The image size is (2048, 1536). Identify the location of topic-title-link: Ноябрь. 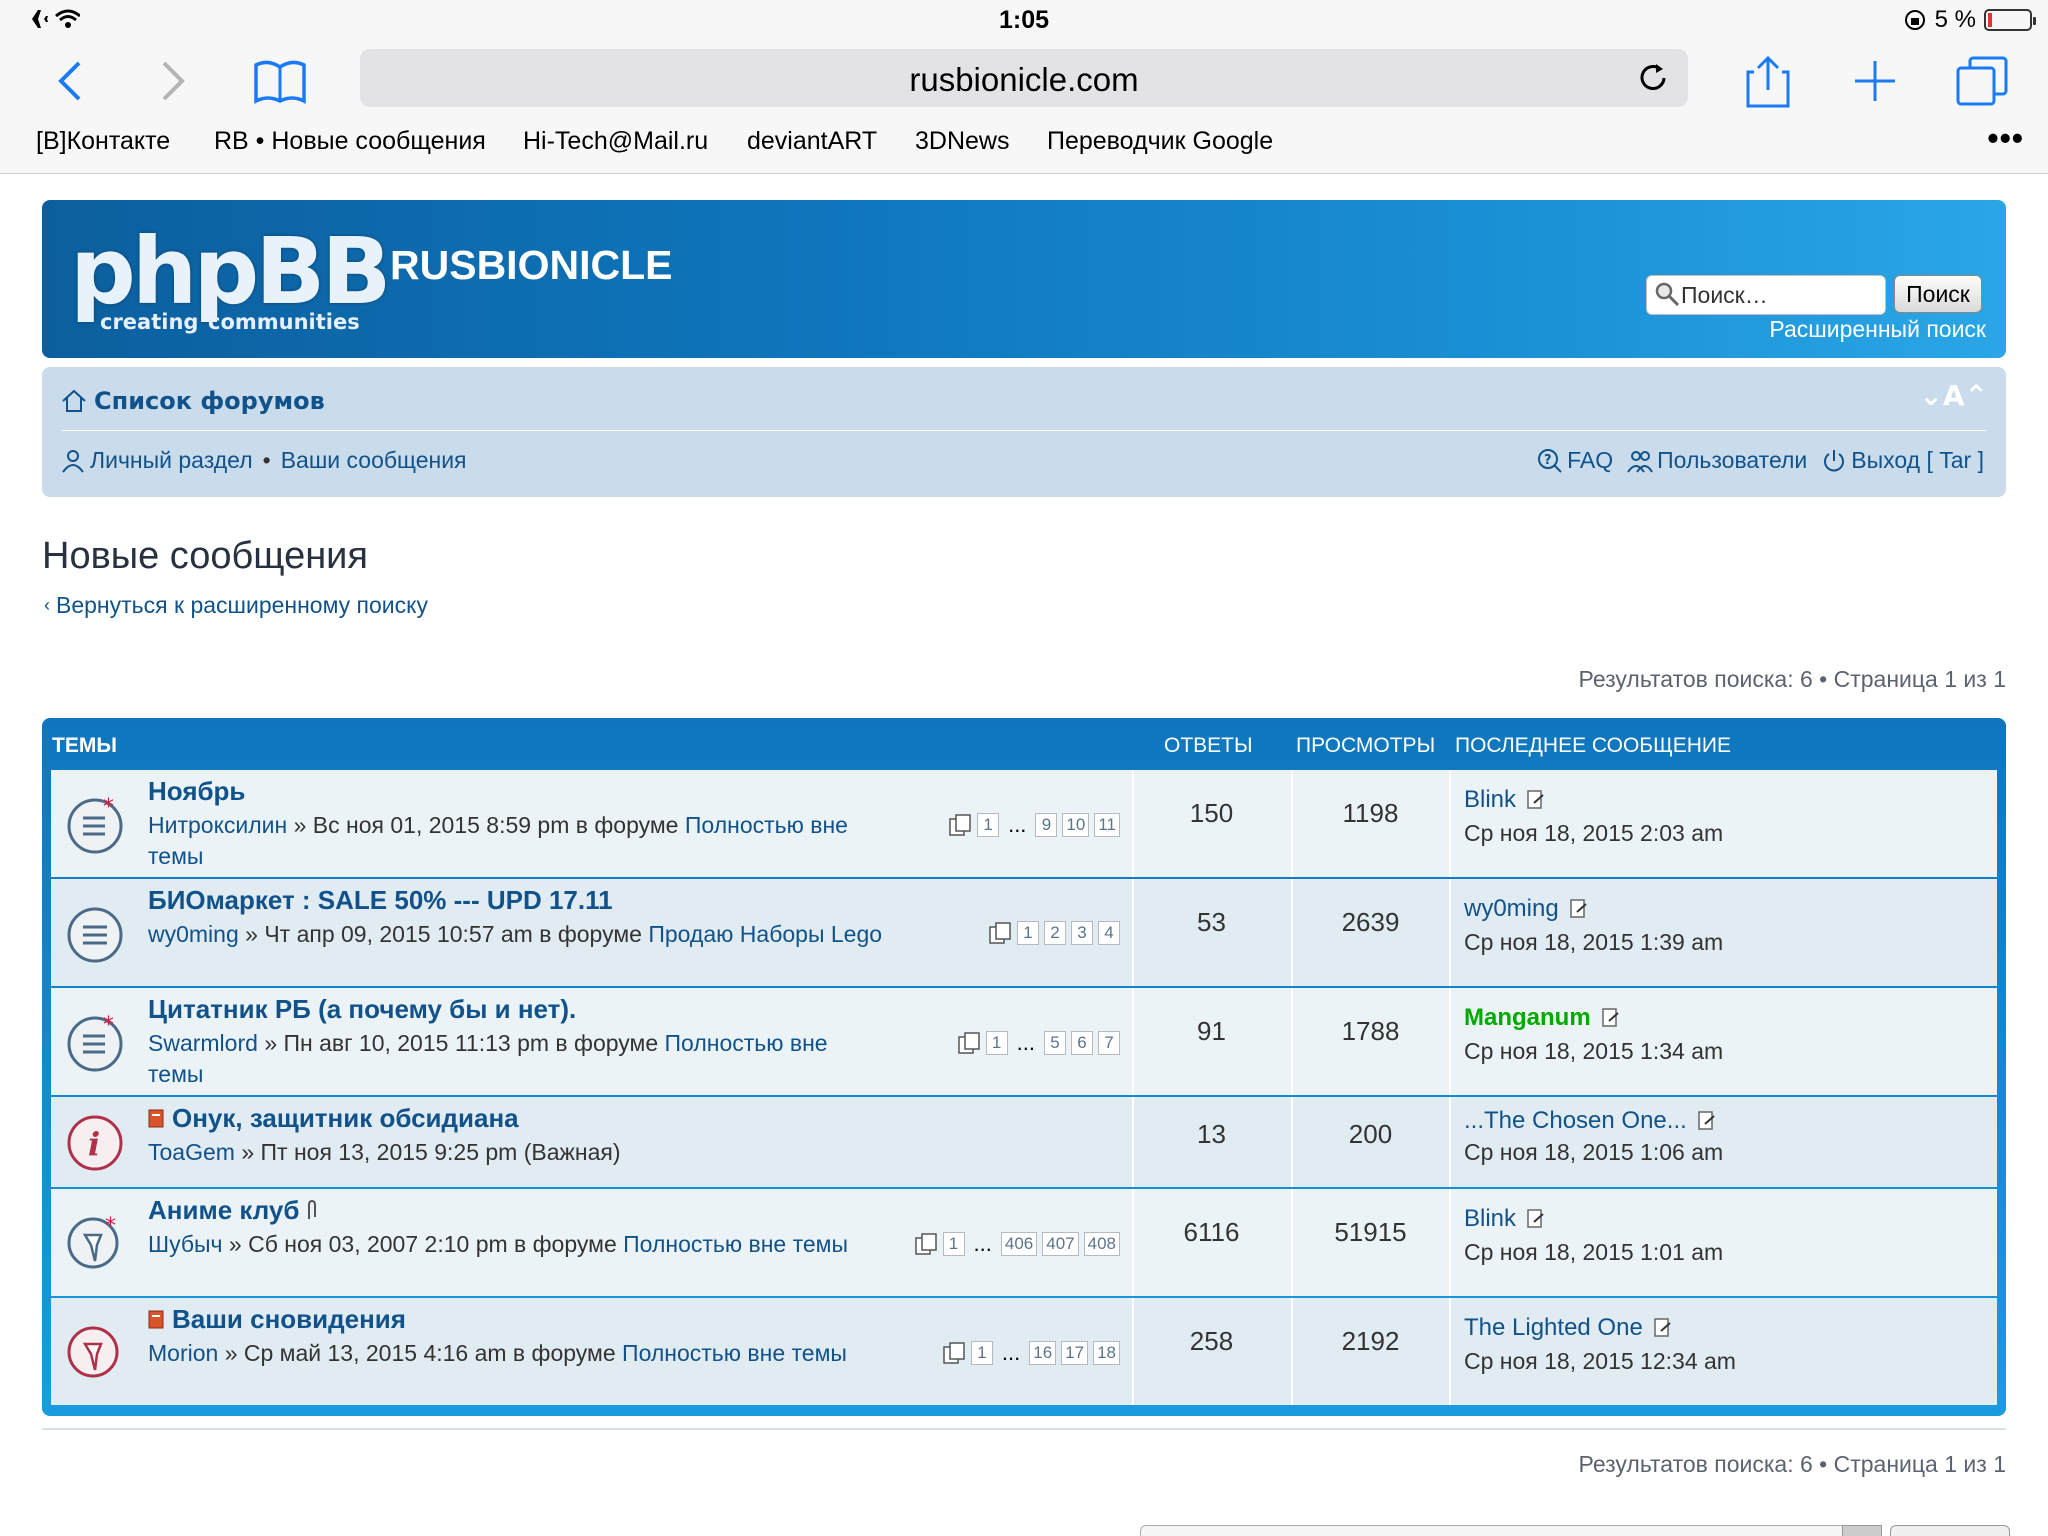
(196, 791).